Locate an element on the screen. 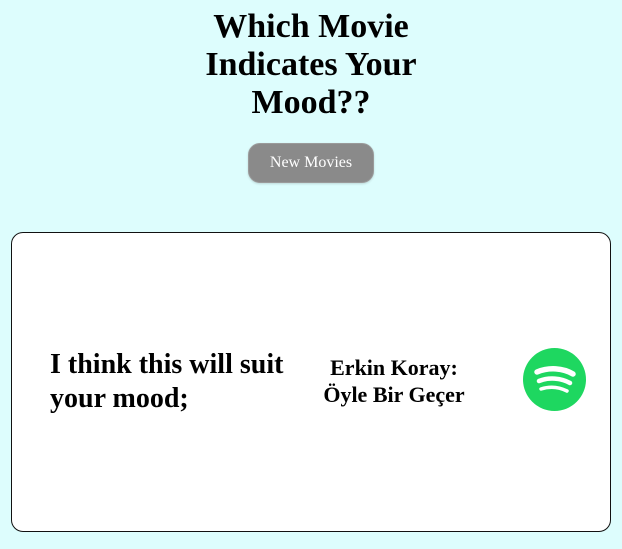 The width and height of the screenshot is (622, 549). song-title: Öyle Bir Geçer is located at coordinates (394, 394).